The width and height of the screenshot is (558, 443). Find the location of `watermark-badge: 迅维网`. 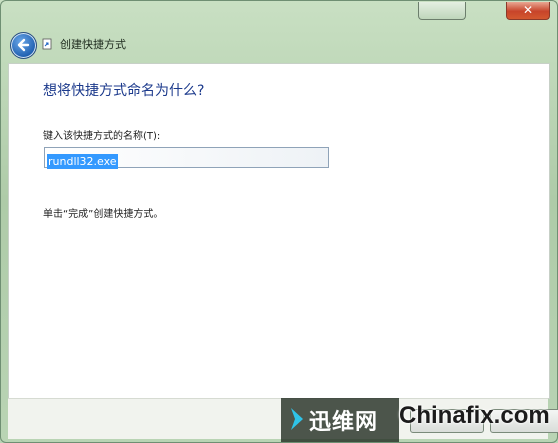

watermark-badge: 迅维网 is located at coordinates (340, 420).